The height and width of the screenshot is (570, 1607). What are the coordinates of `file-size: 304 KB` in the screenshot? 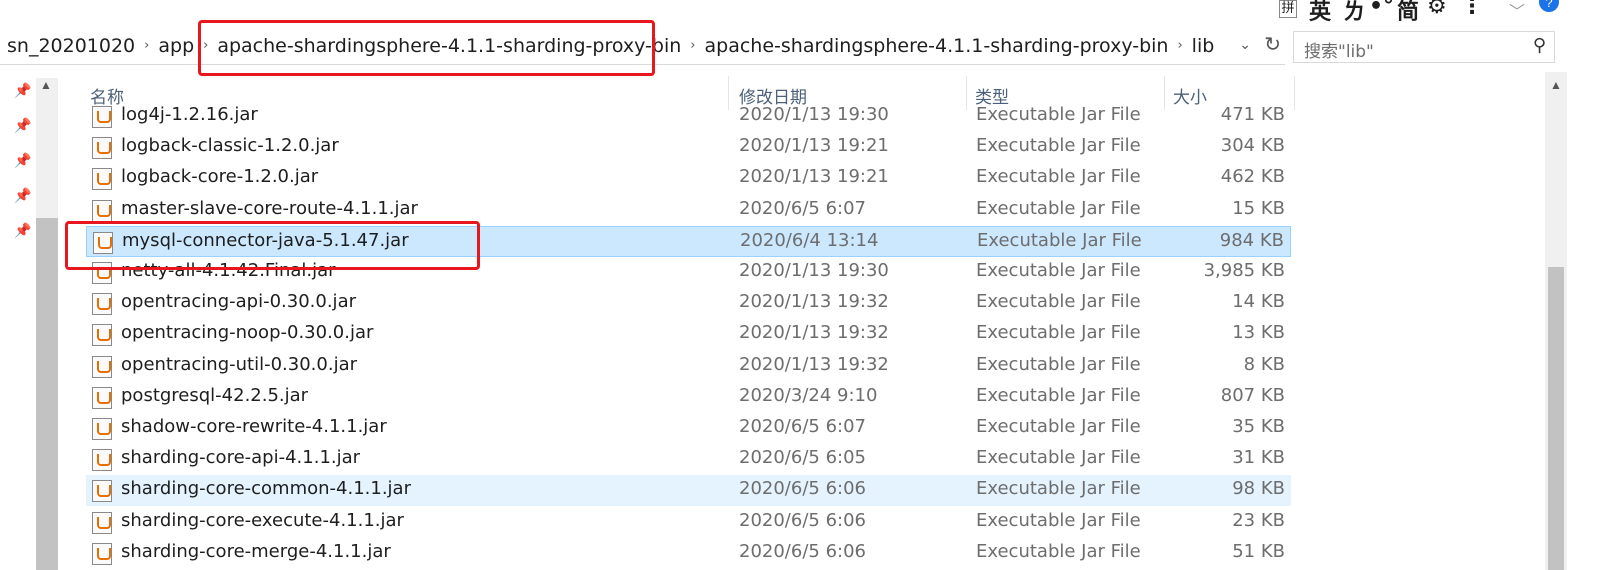 It's located at (1252, 146).